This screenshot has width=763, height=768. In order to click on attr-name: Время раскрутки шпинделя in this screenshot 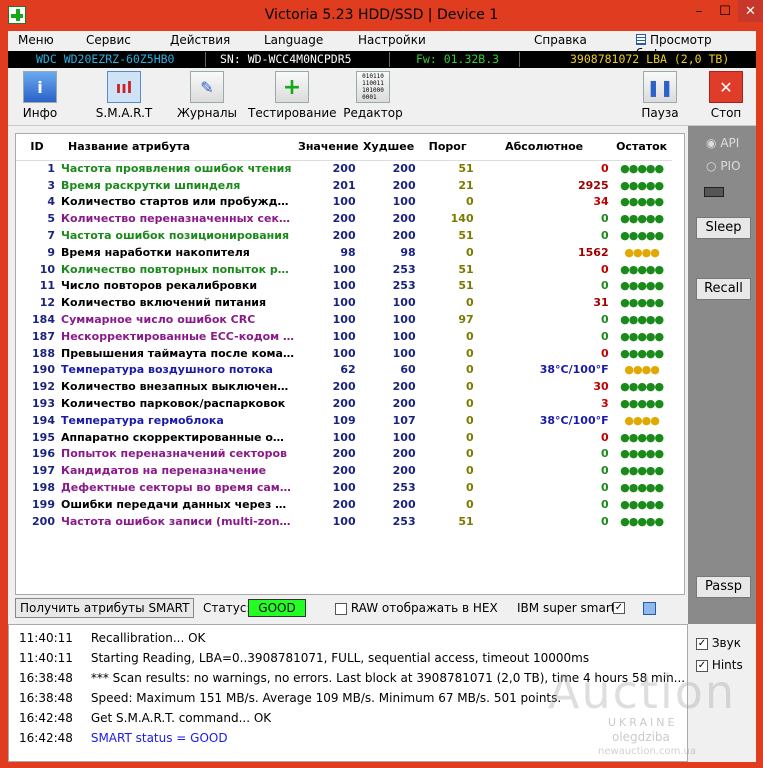, I will do `click(151, 185)`.